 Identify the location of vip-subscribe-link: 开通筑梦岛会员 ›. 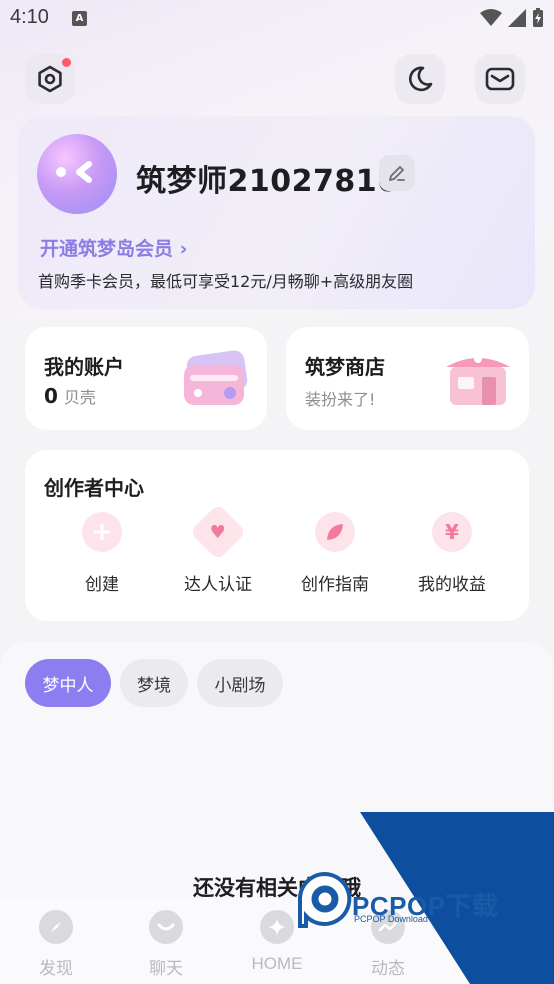
(113, 247).